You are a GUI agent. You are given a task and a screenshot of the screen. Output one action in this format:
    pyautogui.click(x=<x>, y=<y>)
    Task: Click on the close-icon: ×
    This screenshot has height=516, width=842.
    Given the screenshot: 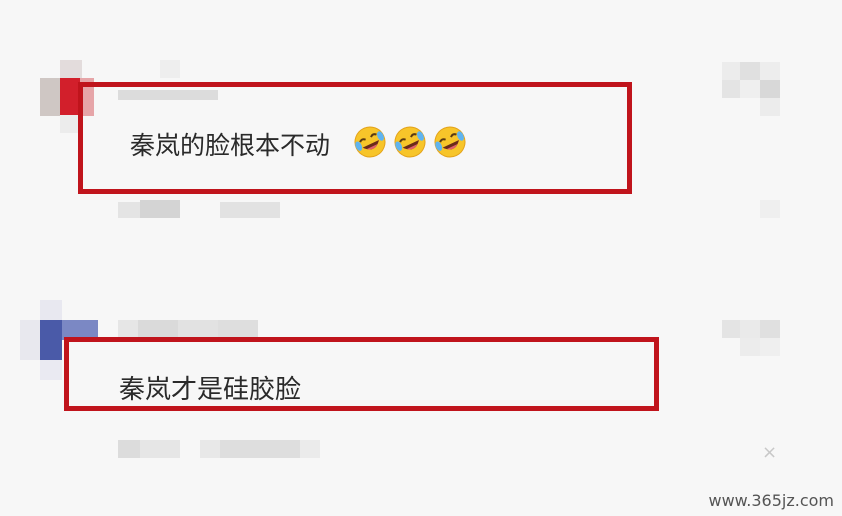 What is the action you would take?
    pyautogui.click(x=769, y=452)
    